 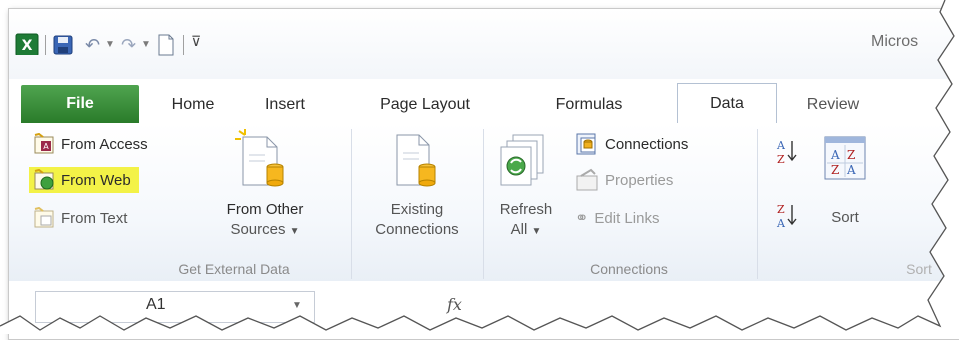 I want to click on from-text-button: From Text, so click(x=80, y=218).